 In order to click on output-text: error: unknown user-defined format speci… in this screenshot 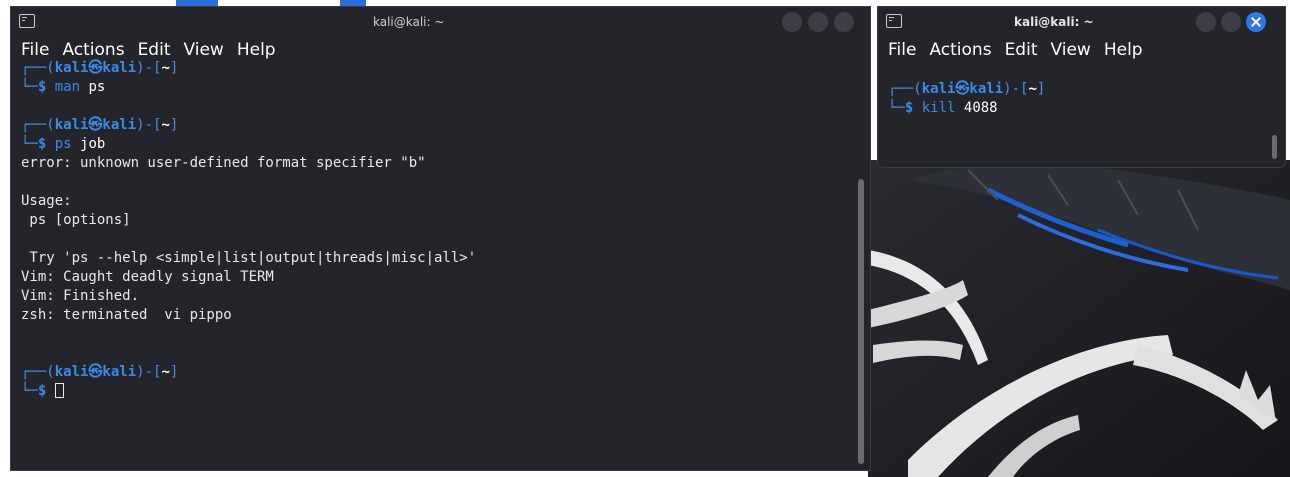, I will do `click(223, 163)`.